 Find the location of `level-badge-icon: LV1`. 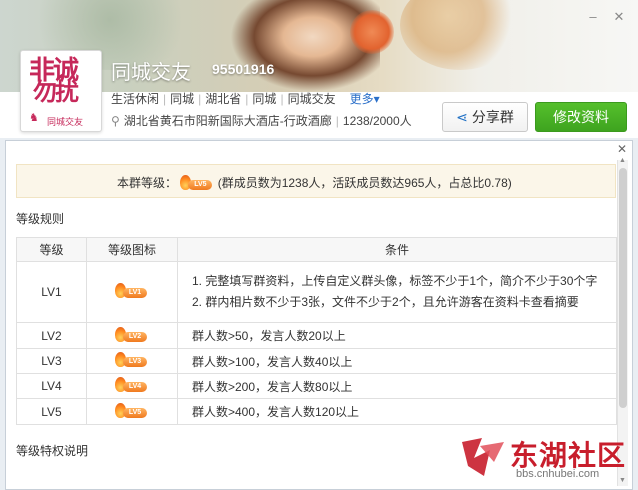

level-badge-icon: LV1 is located at coordinates (132, 291).